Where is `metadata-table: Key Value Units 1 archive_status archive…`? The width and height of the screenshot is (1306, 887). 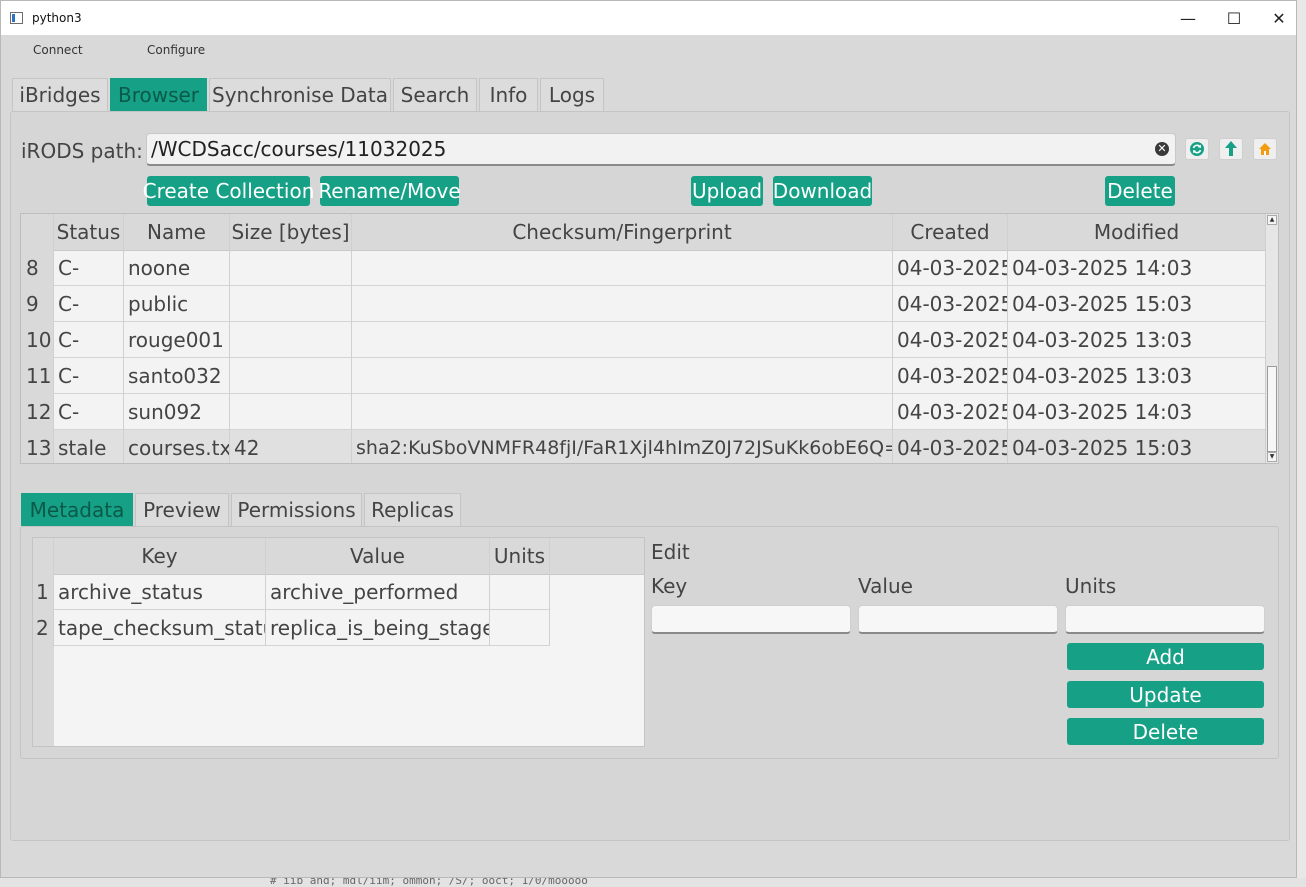
metadata-table: Key Value Units 1 archive_status archive… is located at coordinates (338, 642).